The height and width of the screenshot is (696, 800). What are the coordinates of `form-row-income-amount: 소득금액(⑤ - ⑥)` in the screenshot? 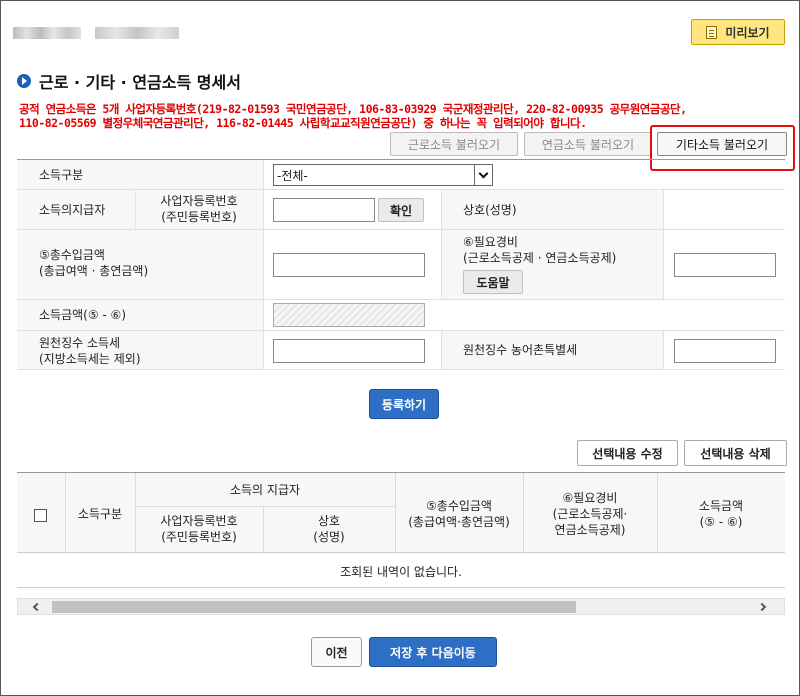 It's located at (401, 315).